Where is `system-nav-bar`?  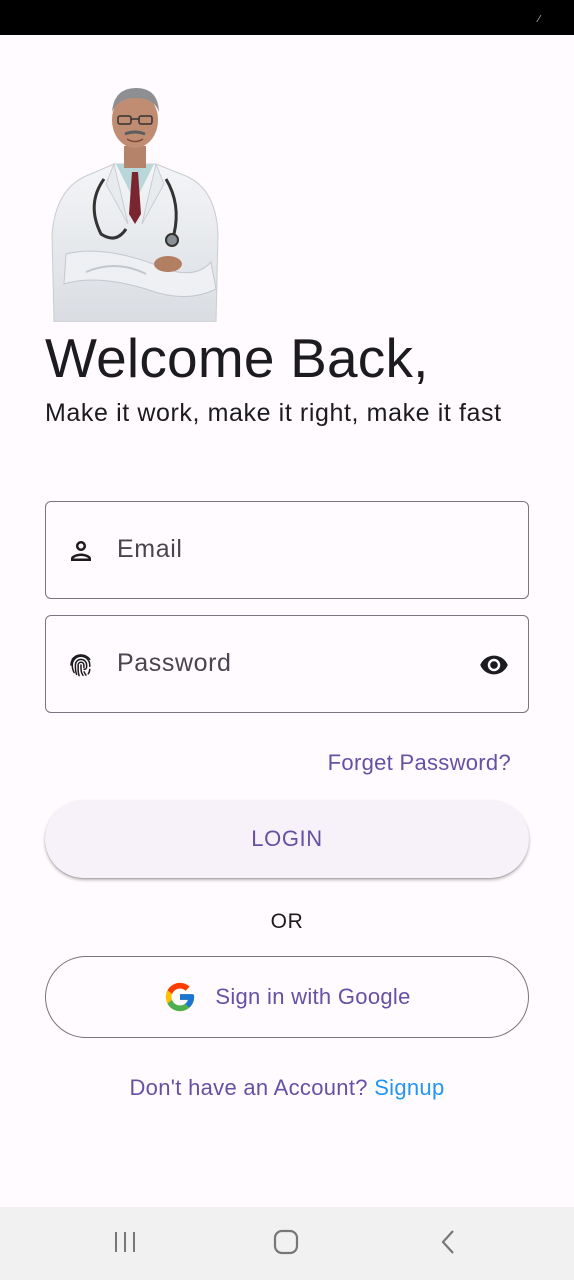 system-nav-bar is located at coordinates (287, 1243).